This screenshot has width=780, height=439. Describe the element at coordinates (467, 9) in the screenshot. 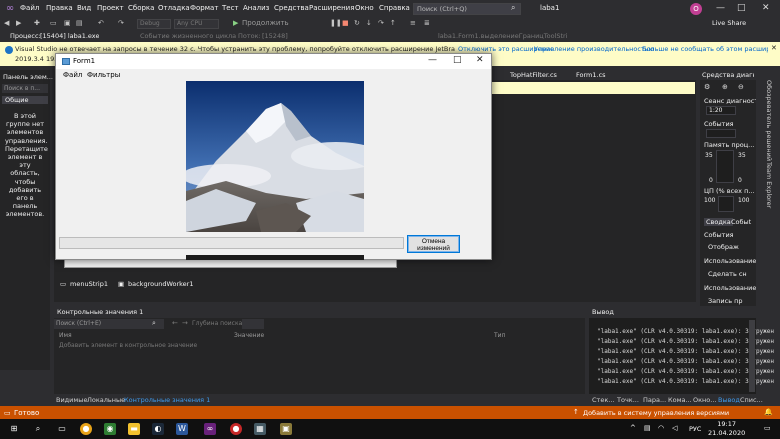

I see `search-input: Поиск (Ctrl+Q)` at that location.